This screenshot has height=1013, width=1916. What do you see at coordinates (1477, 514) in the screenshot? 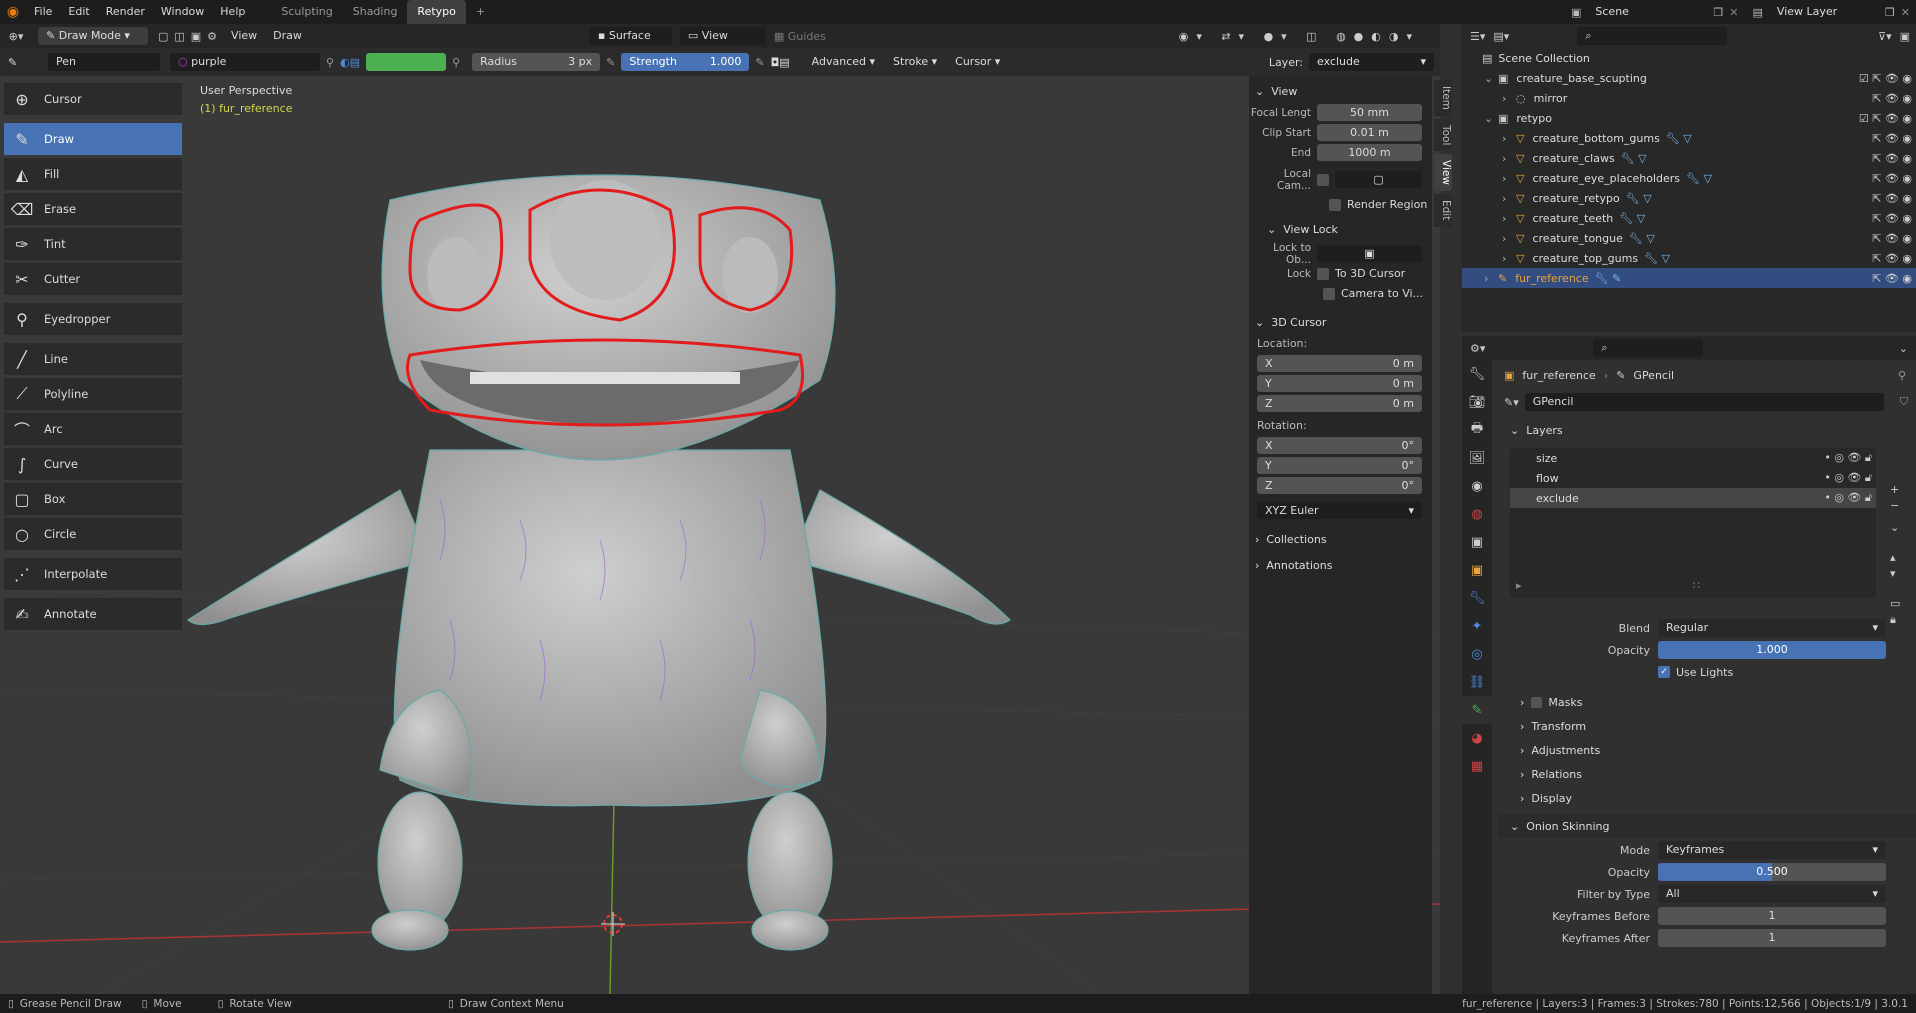
I see `world-props-icon: ◍` at bounding box center [1477, 514].